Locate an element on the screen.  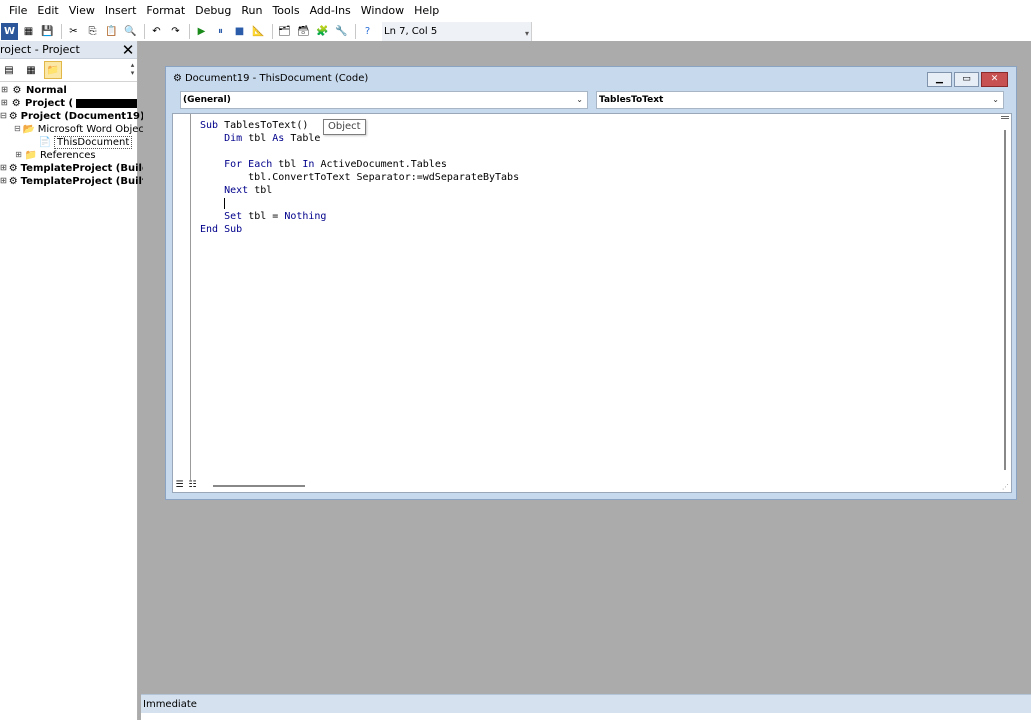
code-keyword: End Sub is located at coordinates (221, 229).